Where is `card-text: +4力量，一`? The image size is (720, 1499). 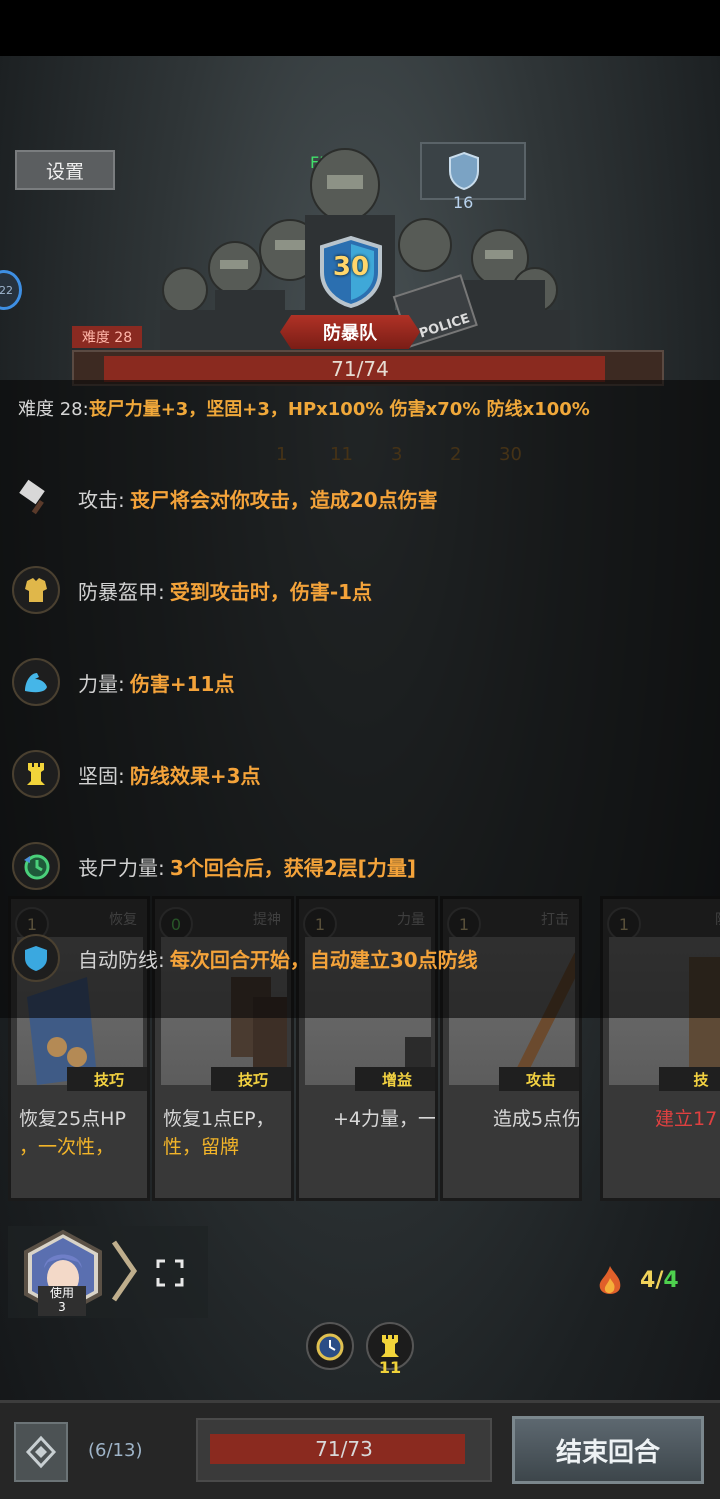 card-text: +4力量，一 is located at coordinates (385, 1119).